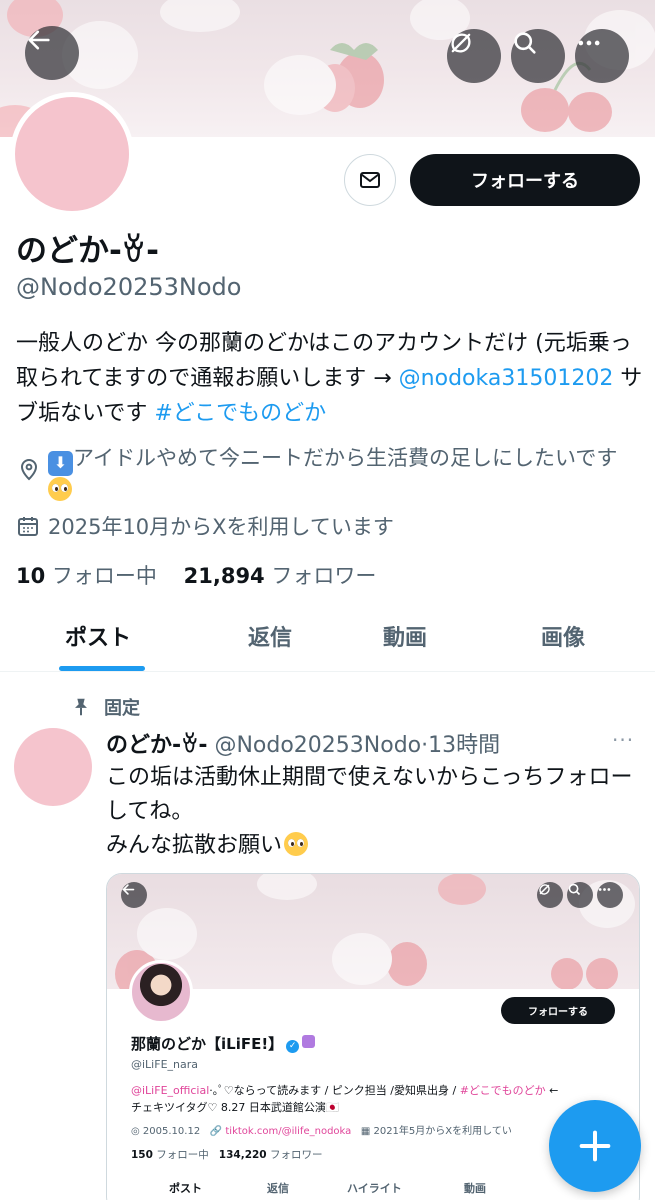 This screenshot has width=655, height=1200. Describe the element at coordinates (156, 745) in the screenshot. I see `post-author-name: のどか-ꈊ-` at that location.